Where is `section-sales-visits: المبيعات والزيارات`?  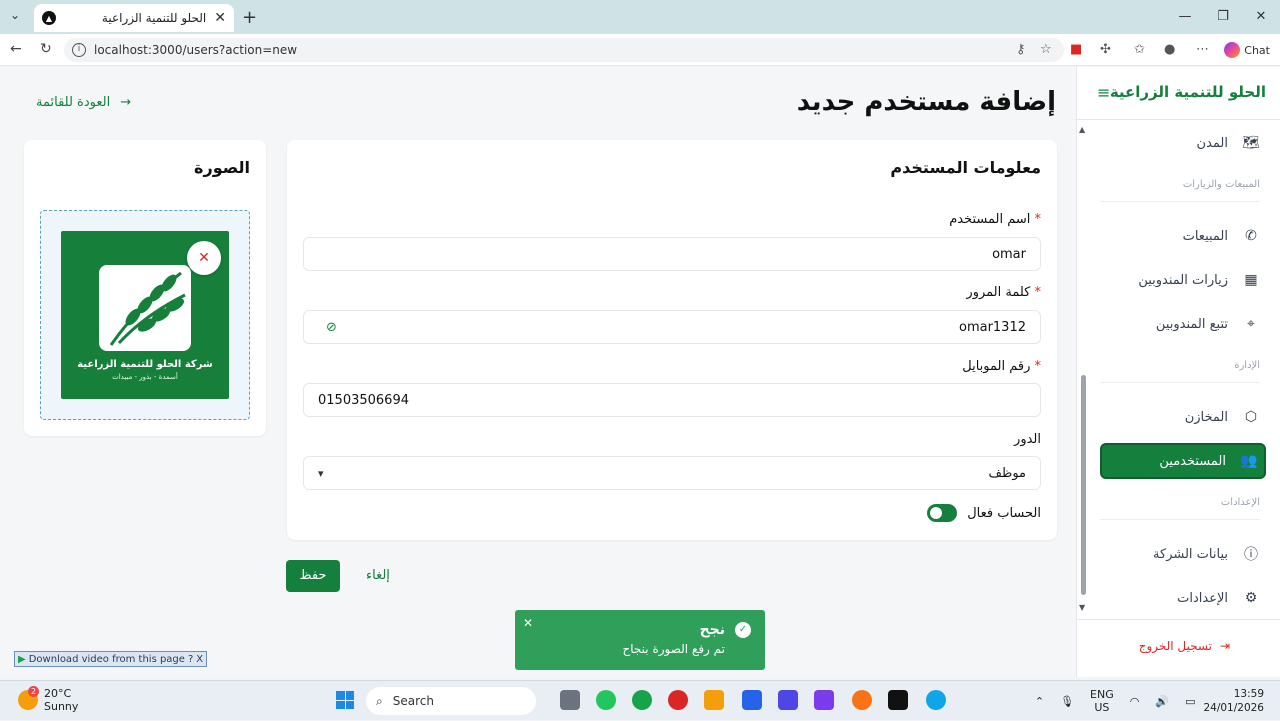
section-sales-visits: المبيعات والزيارات is located at coordinates (1221, 184).